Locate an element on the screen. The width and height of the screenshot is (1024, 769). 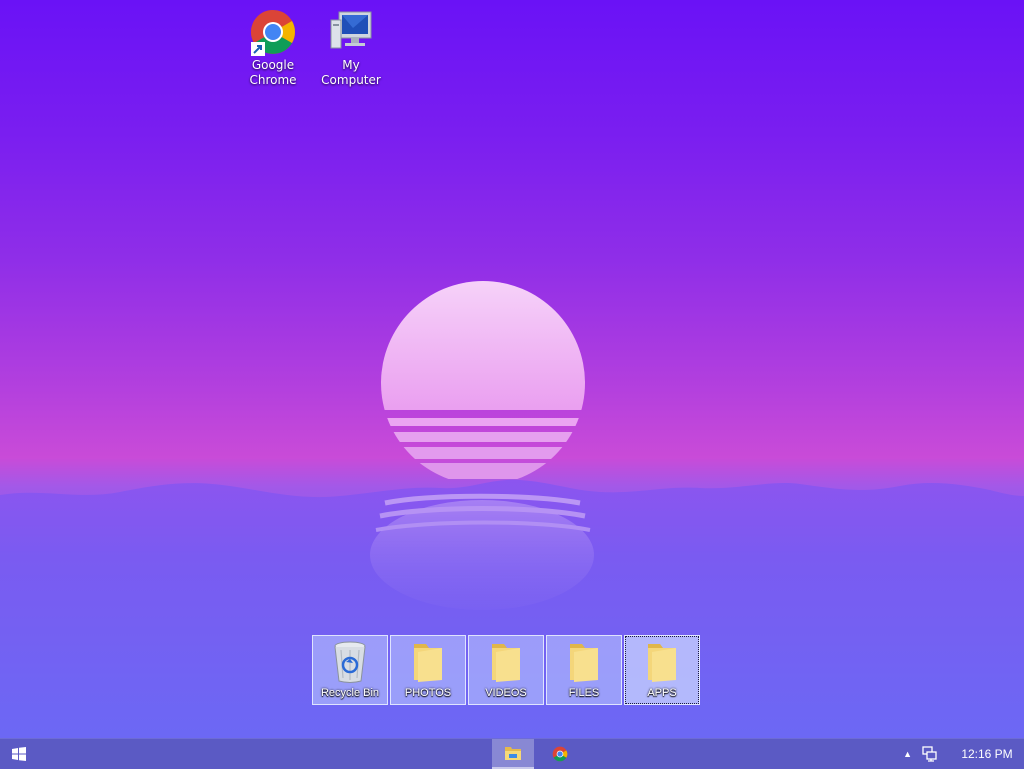
system-tray: ▲ 12:16 PM is located at coordinates (963, 754).